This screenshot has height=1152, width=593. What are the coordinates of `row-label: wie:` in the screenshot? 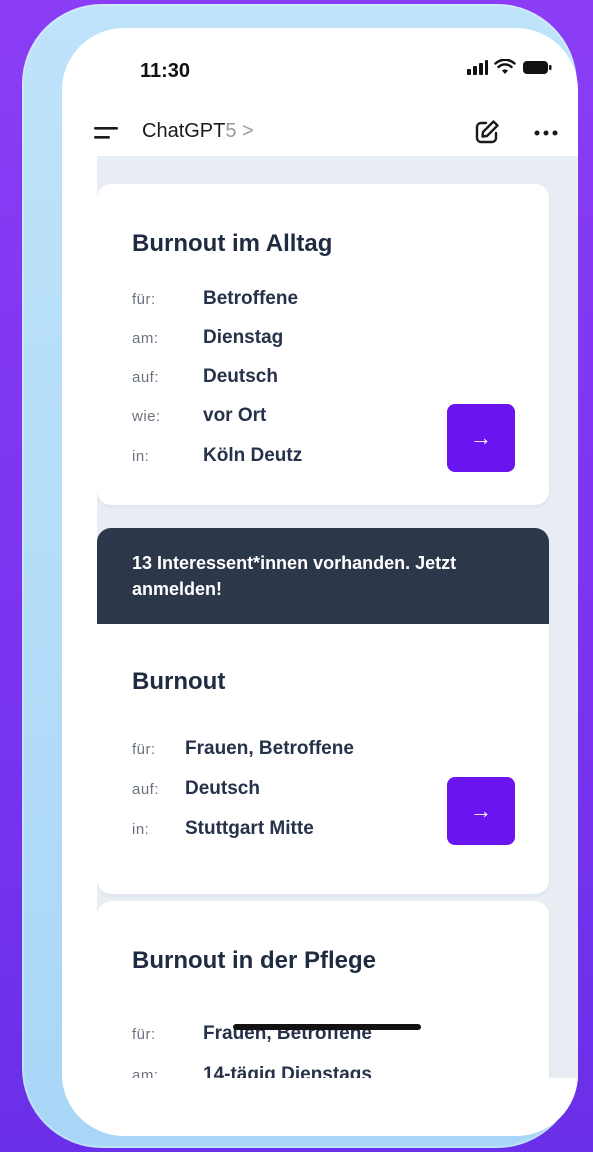 It's located at (146, 416).